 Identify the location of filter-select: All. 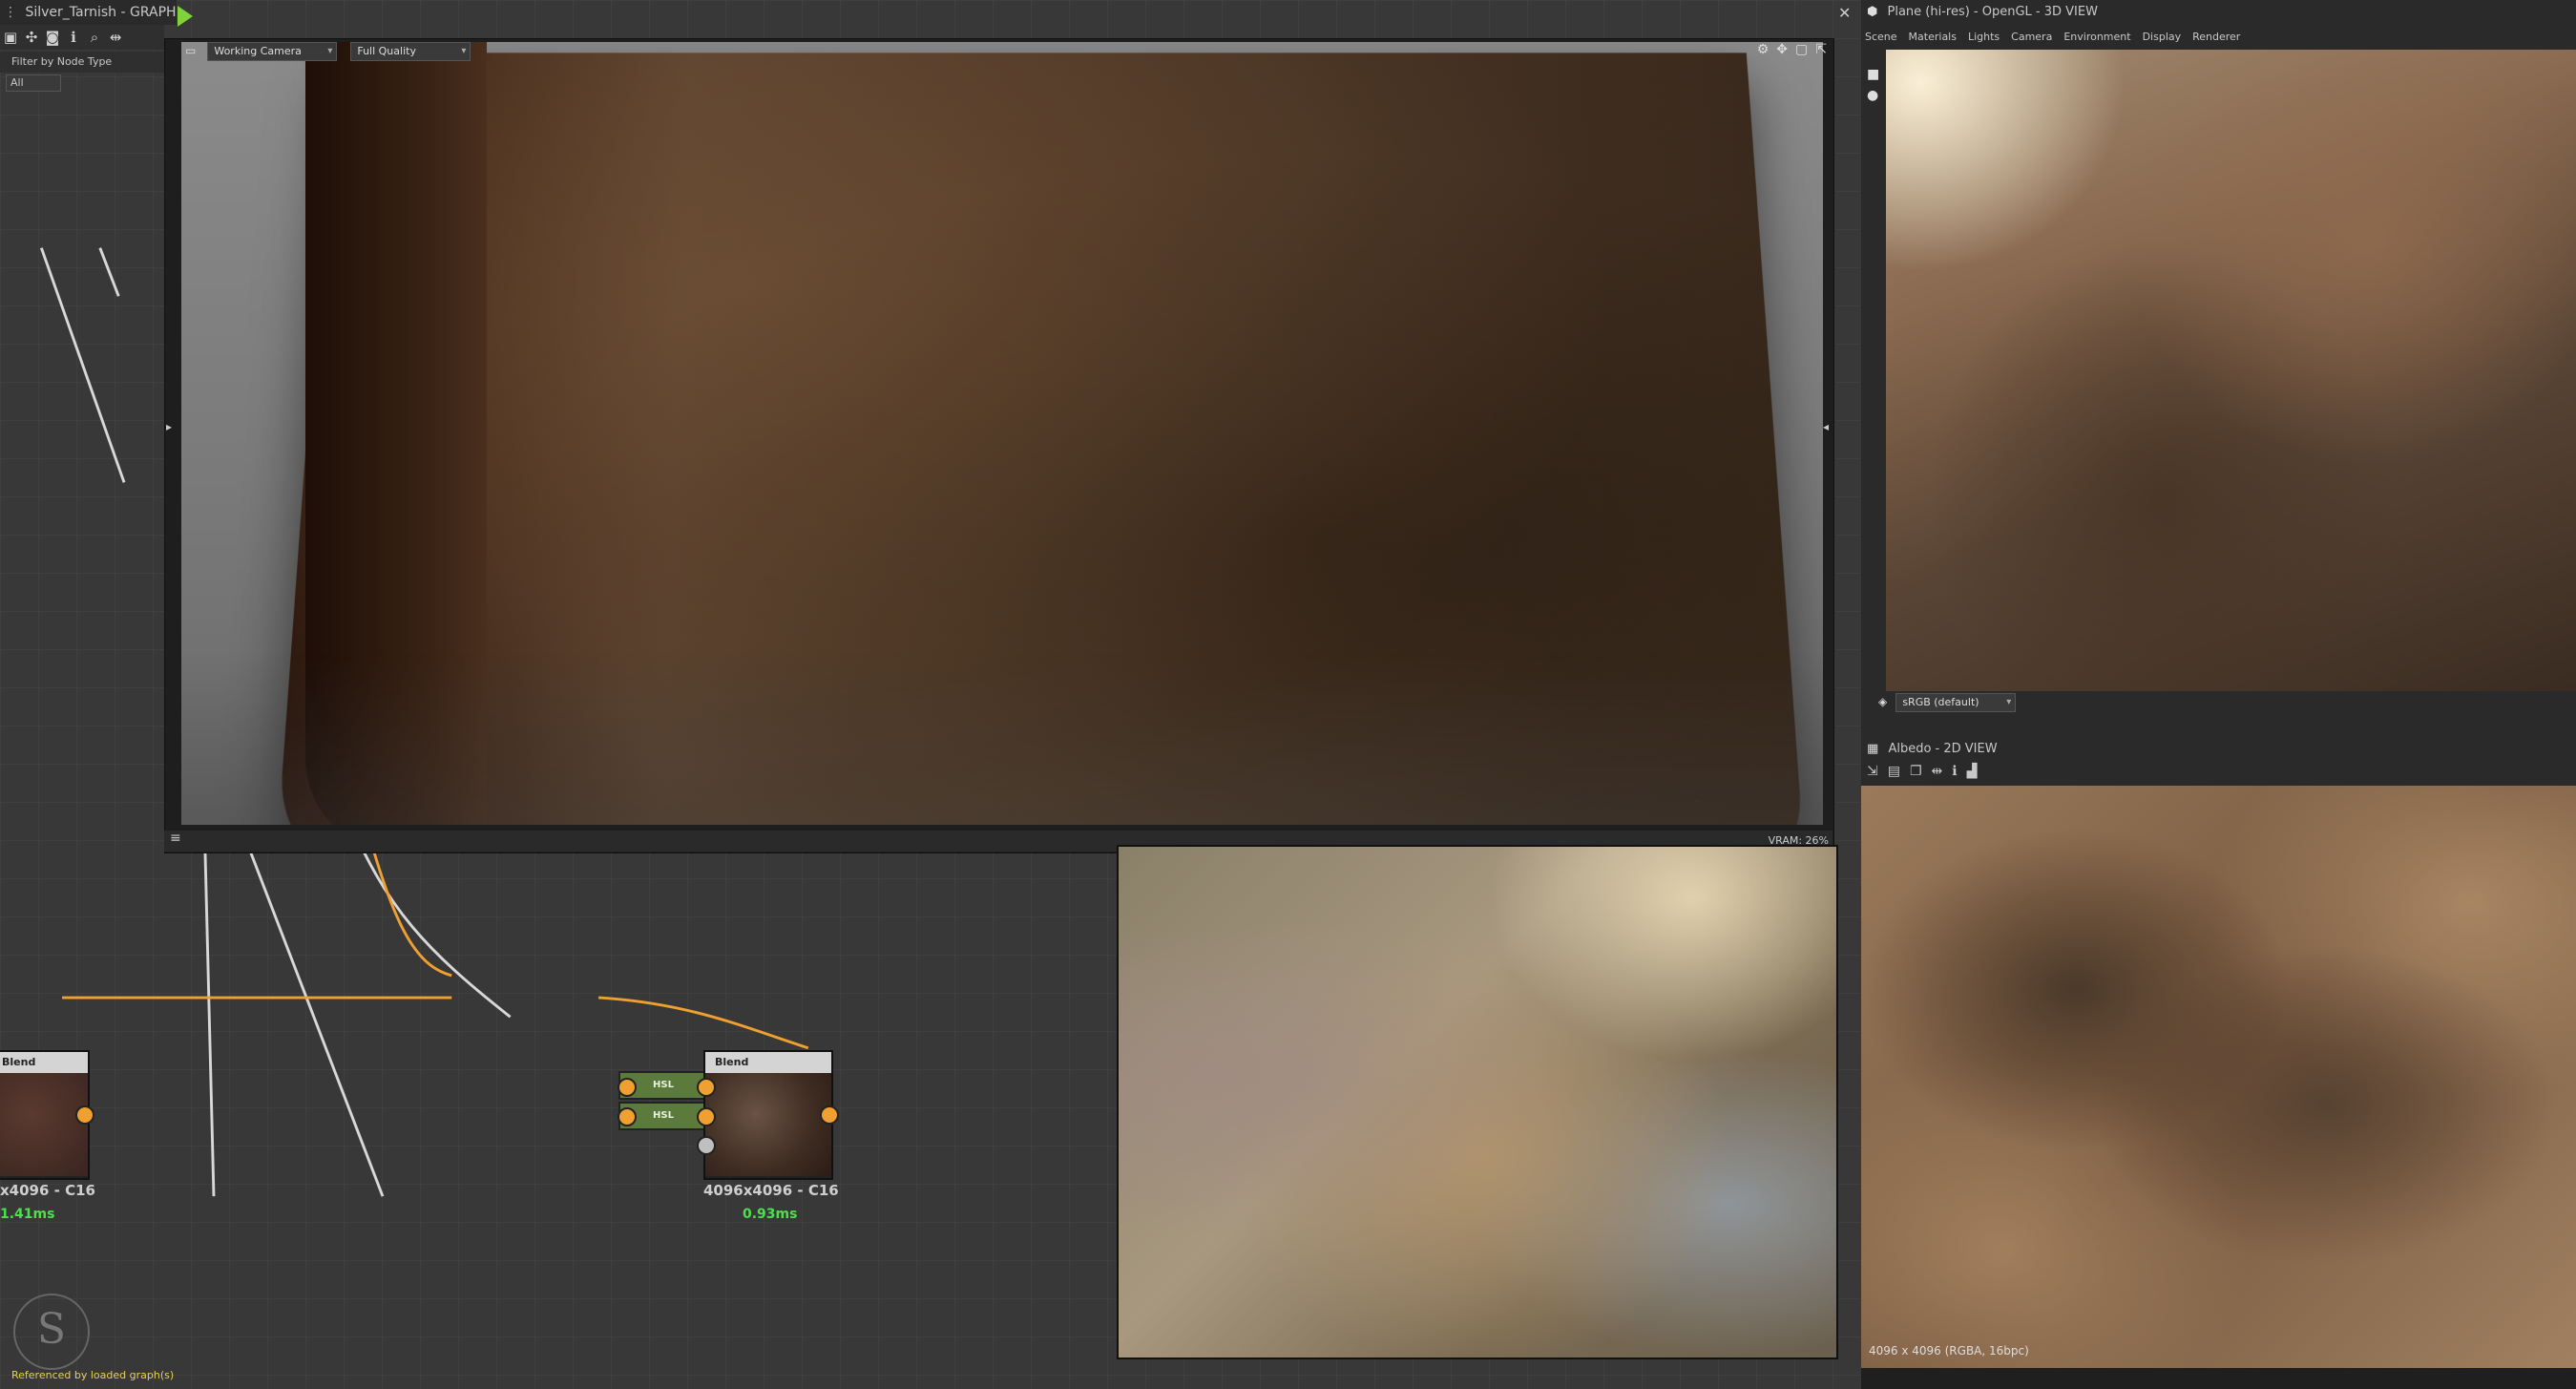
(33, 83).